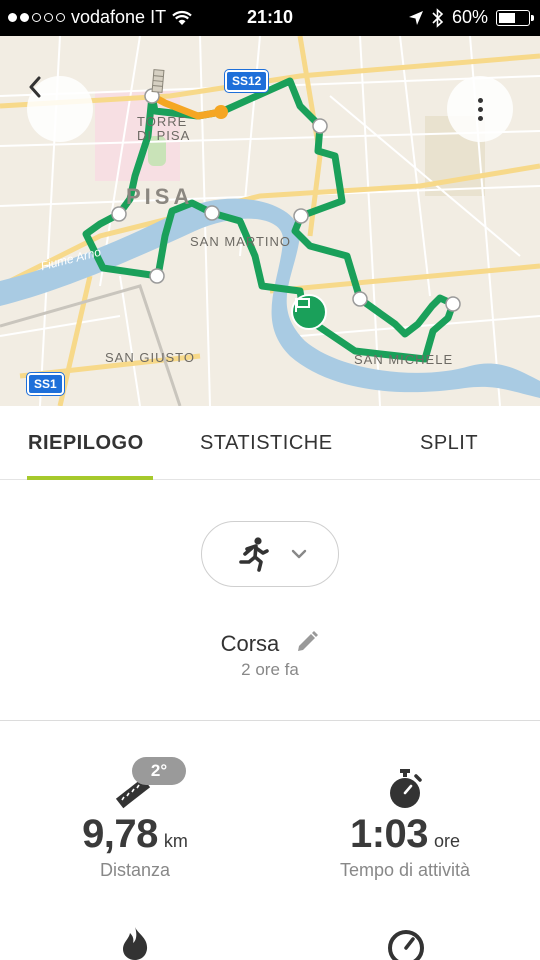 This screenshot has height=960, width=540. I want to click on activity-name: Corsa, so click(250, 643).